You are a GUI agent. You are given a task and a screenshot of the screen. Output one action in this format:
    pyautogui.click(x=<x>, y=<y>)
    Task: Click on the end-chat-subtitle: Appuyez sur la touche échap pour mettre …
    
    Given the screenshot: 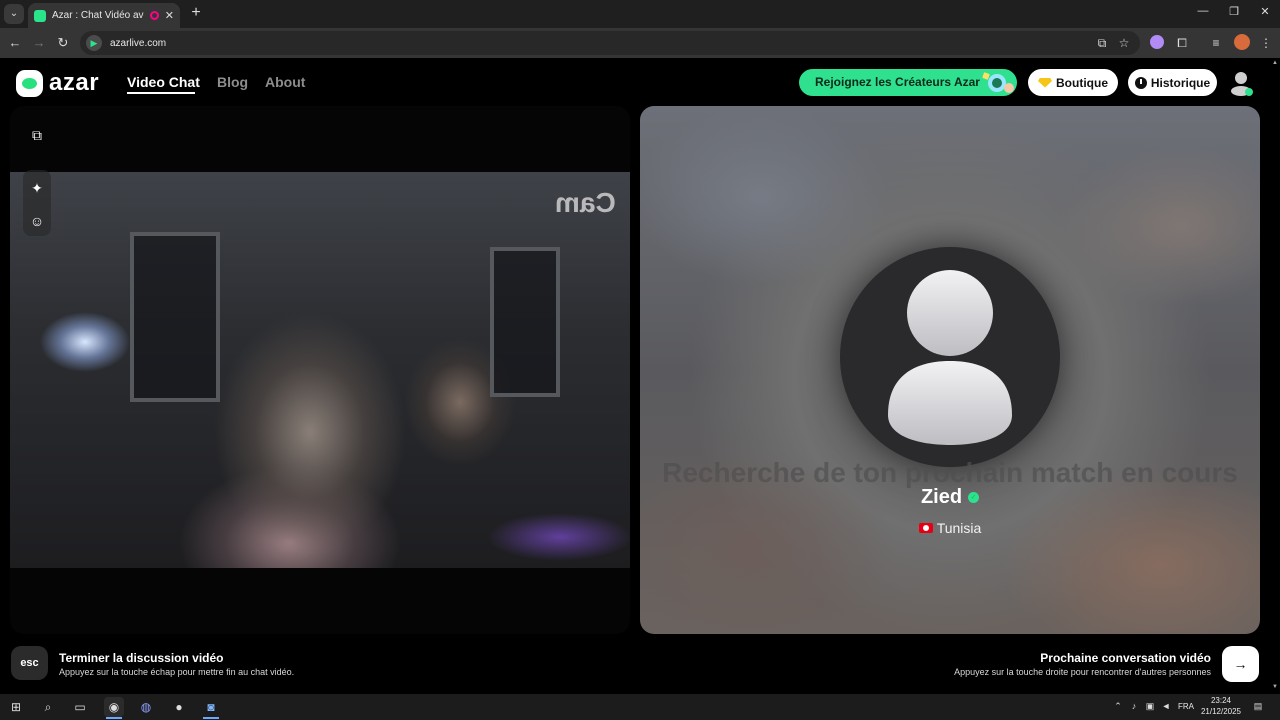 What is the action you would take?
    pyautogui.click(x=177, y=672)
    